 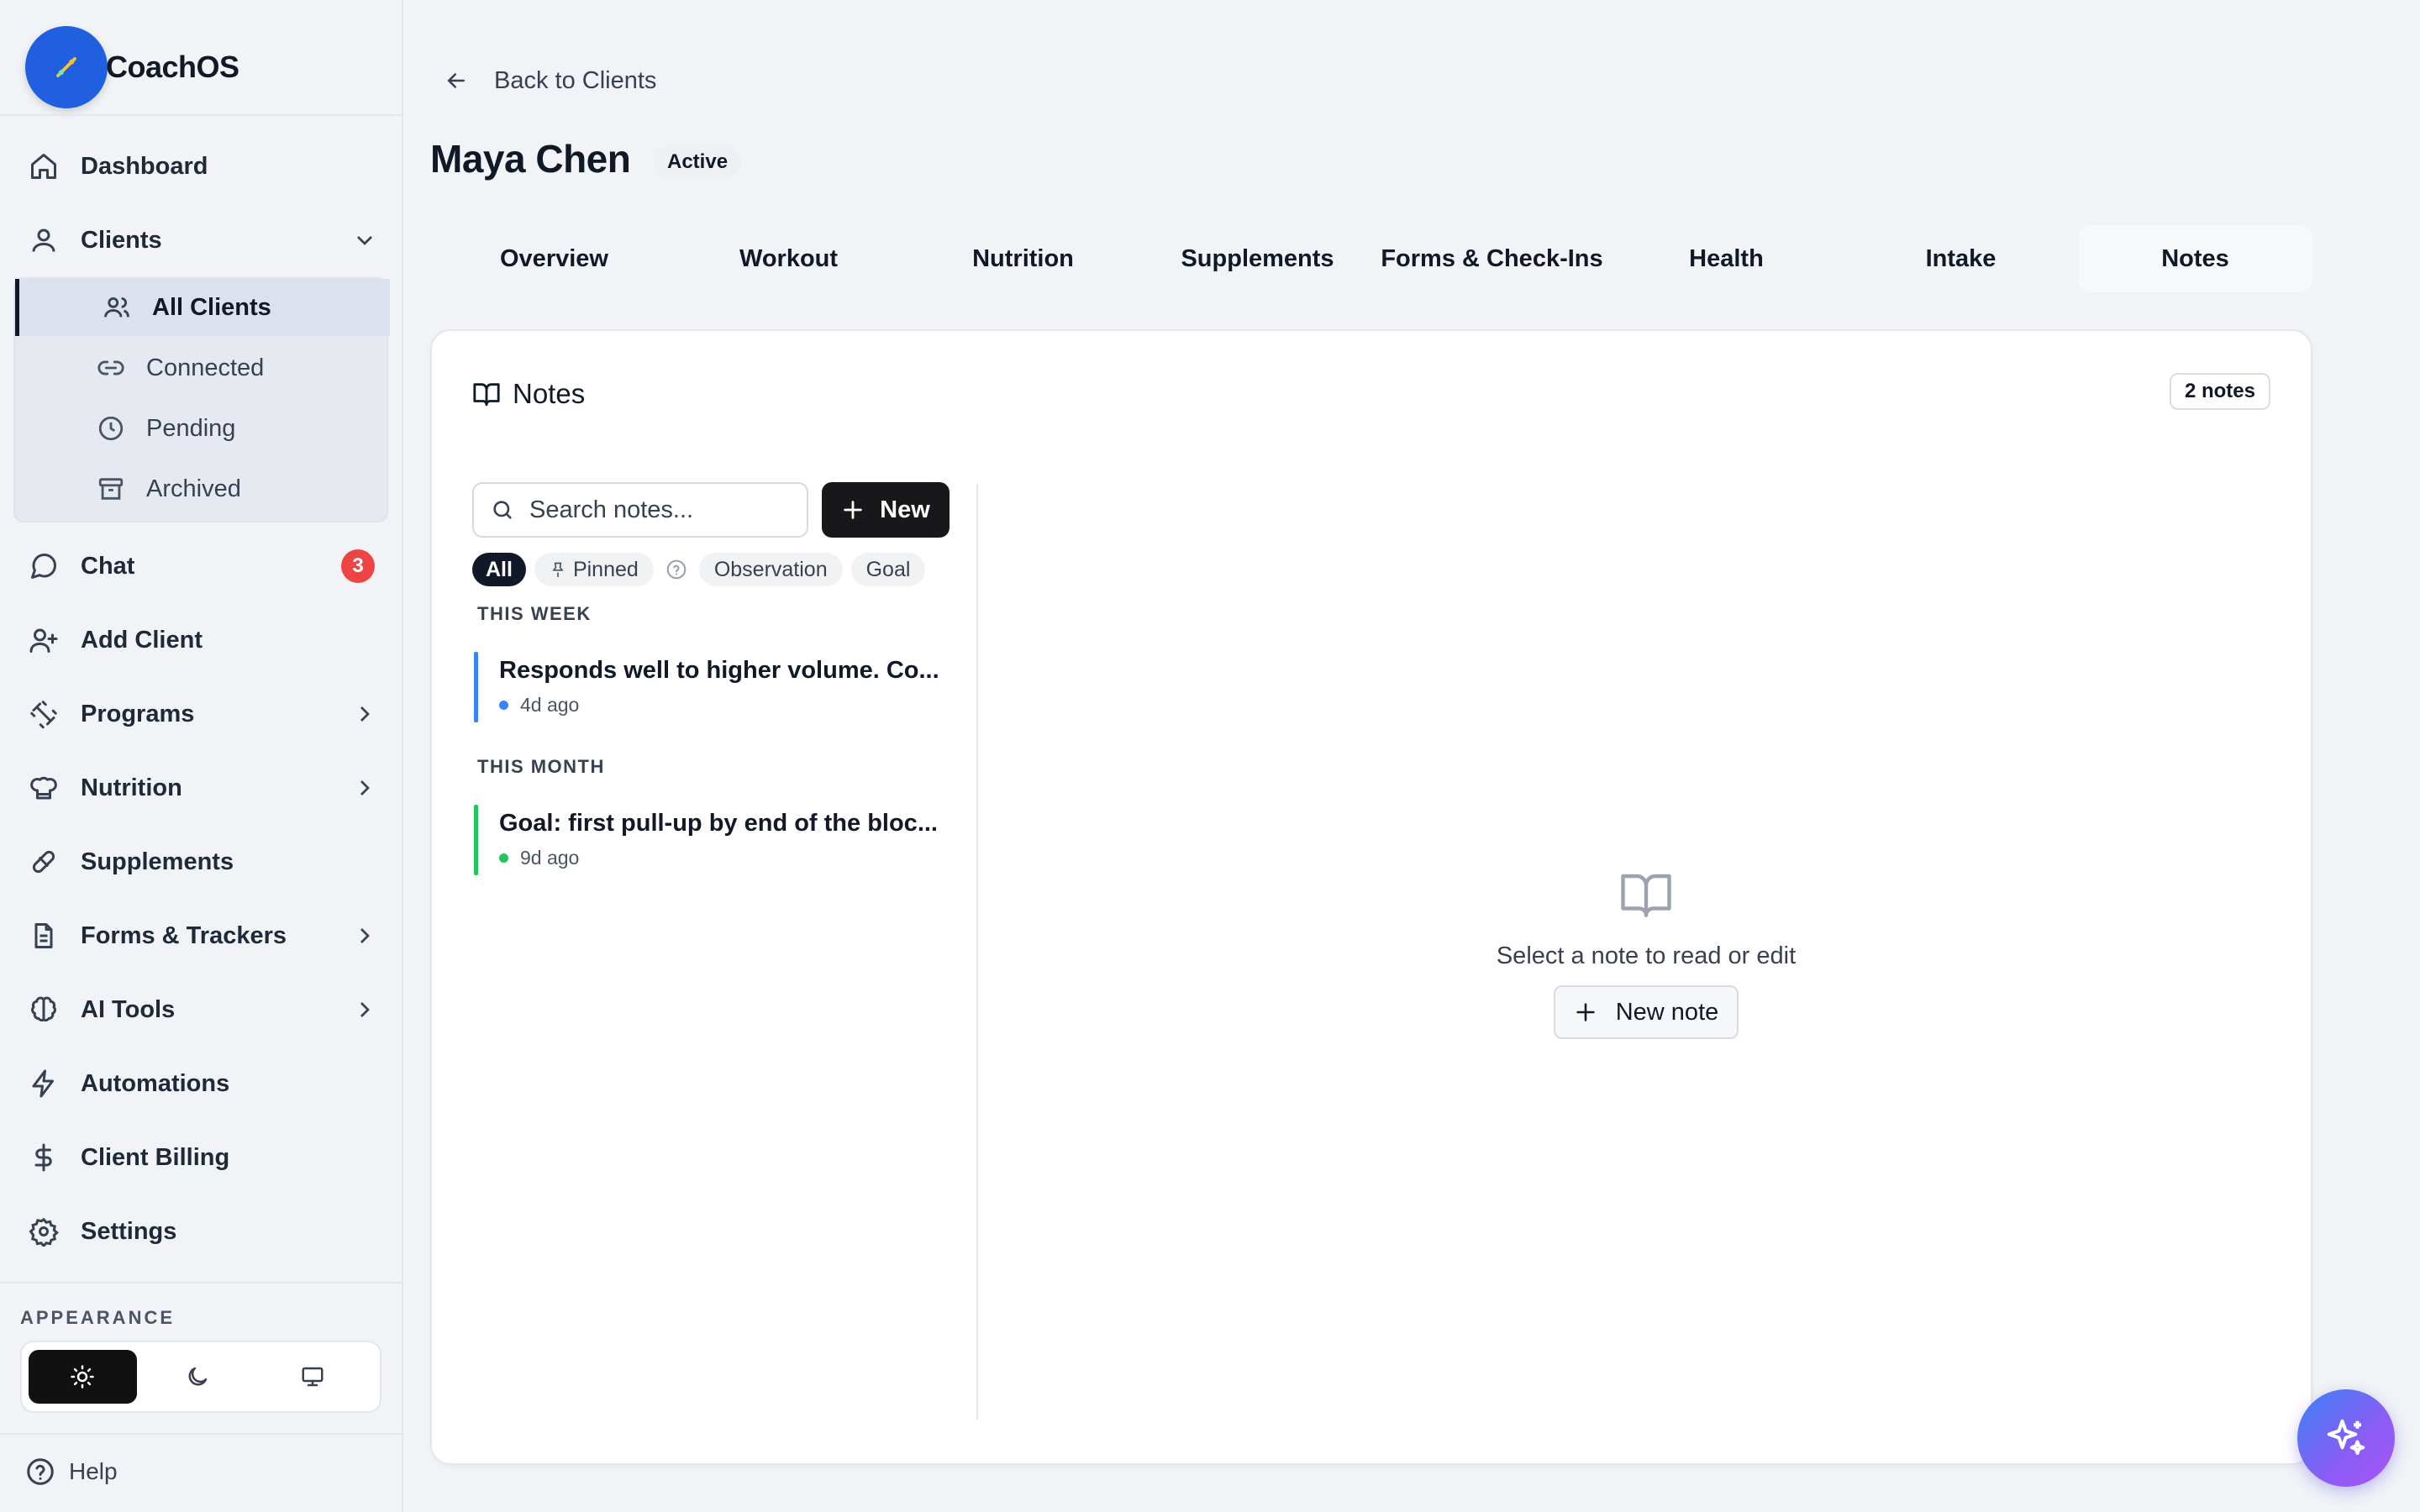 I want to click on nav-supplements: Supplements, so click(x=202, y=862).